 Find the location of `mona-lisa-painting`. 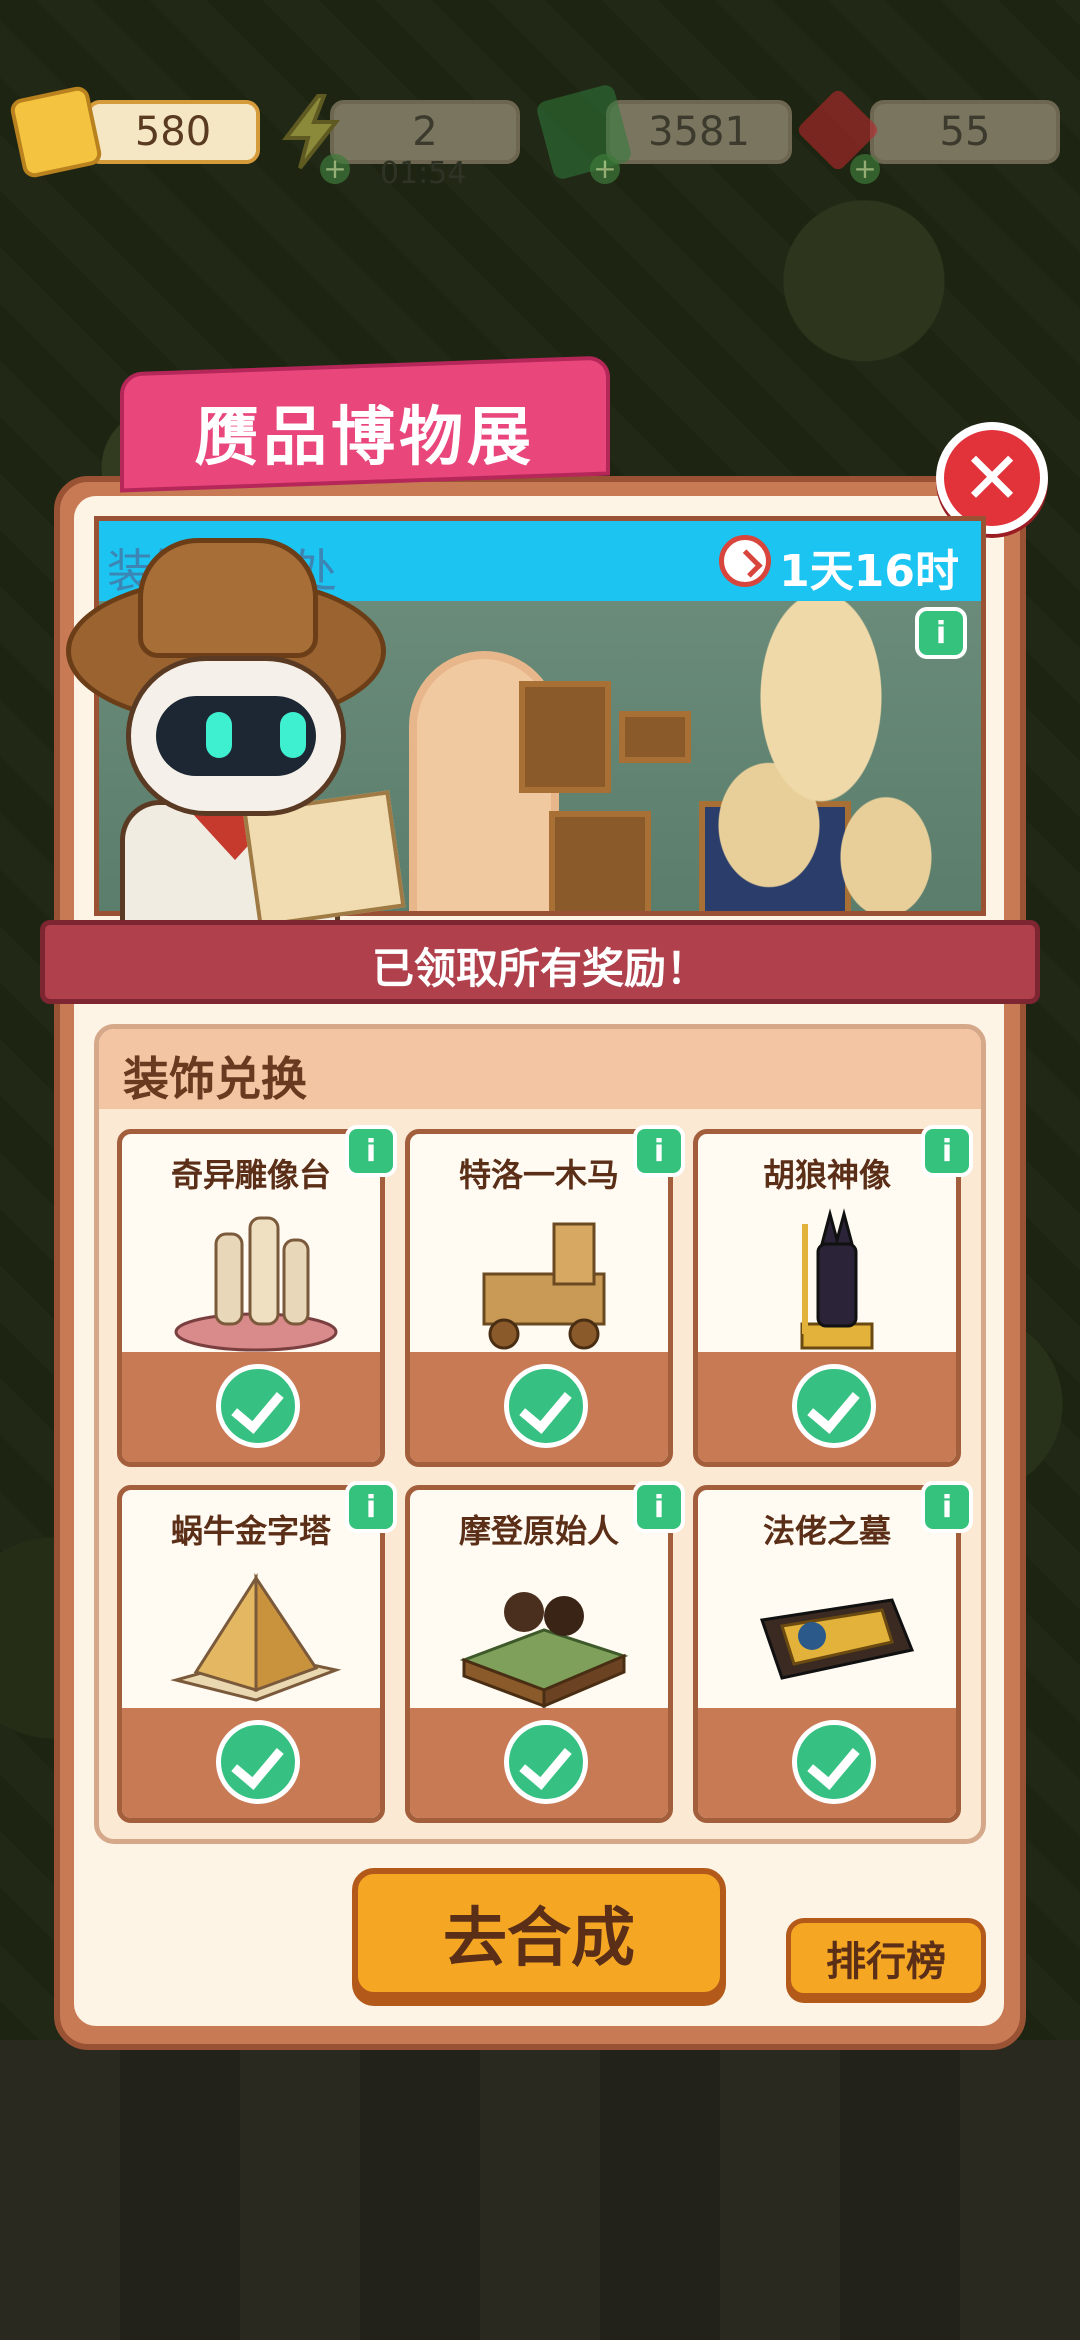

mona-lisa-painting is located at coordinates (600, 861).